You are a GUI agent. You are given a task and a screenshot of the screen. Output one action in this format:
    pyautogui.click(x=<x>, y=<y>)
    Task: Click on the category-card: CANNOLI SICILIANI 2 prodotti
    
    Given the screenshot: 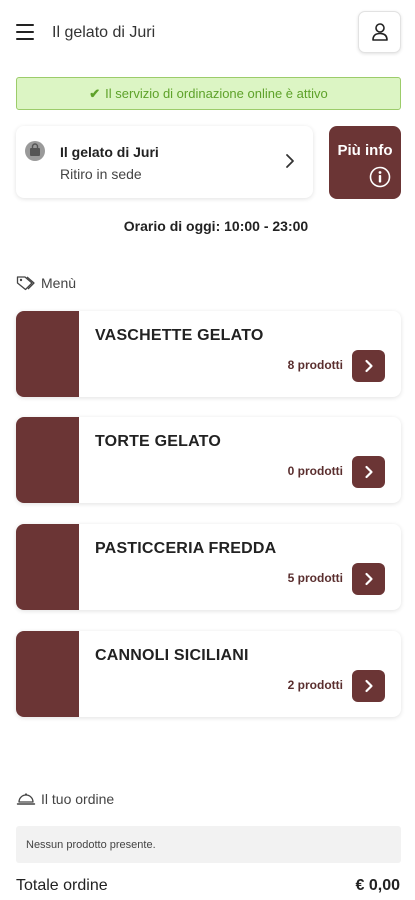 What is the action you would take?
    pyautogui.click(x=208, y=674)
    